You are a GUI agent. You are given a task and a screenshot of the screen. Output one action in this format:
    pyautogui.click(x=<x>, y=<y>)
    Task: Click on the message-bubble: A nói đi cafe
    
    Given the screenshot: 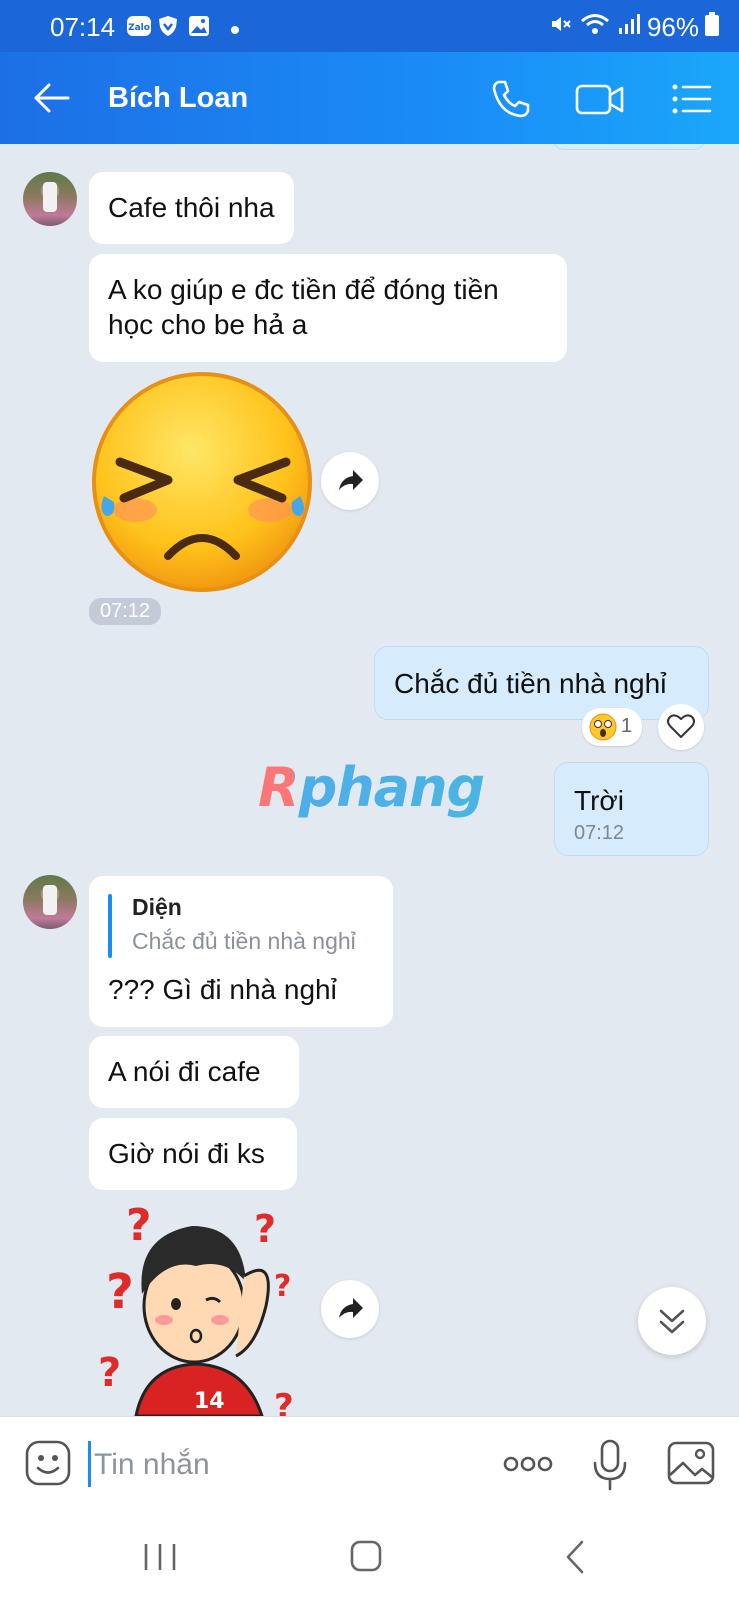 What is the action you would take?
    pyautogui.click(x=194, y=1072)
    